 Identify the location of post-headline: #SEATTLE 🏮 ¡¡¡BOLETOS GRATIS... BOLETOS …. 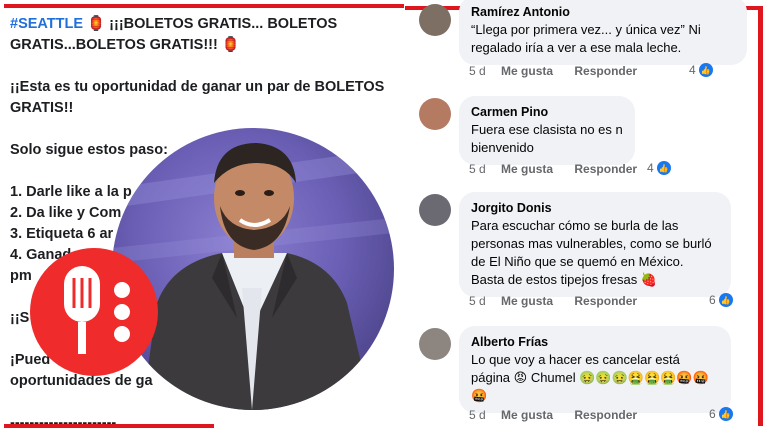
(205, 35).